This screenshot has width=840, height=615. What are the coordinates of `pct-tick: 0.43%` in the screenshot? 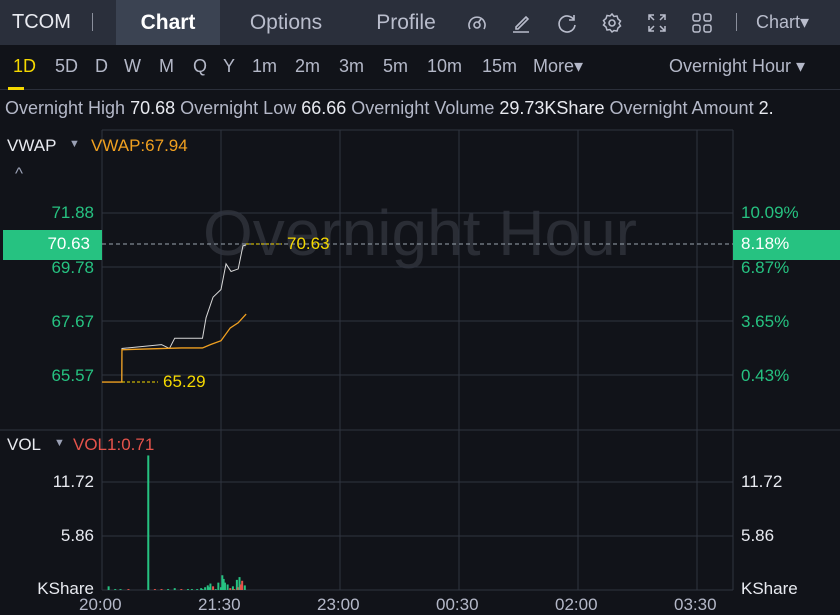 It's located at (765, 375).